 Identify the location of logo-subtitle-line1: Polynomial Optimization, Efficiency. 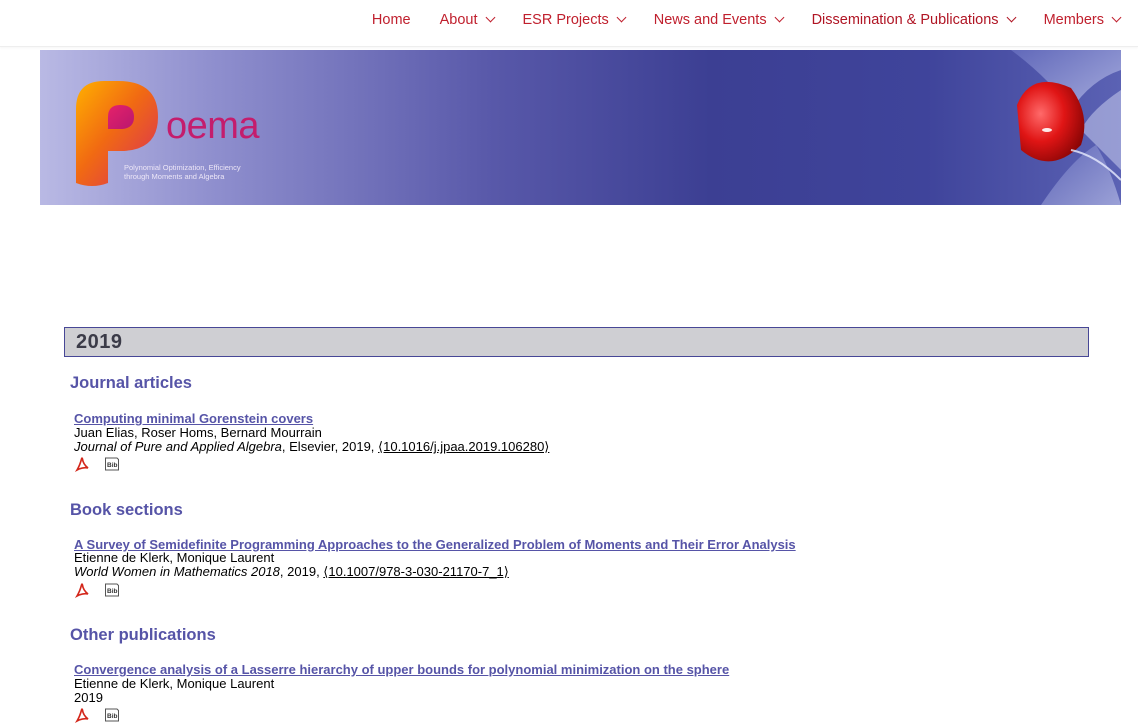
(182, 167).